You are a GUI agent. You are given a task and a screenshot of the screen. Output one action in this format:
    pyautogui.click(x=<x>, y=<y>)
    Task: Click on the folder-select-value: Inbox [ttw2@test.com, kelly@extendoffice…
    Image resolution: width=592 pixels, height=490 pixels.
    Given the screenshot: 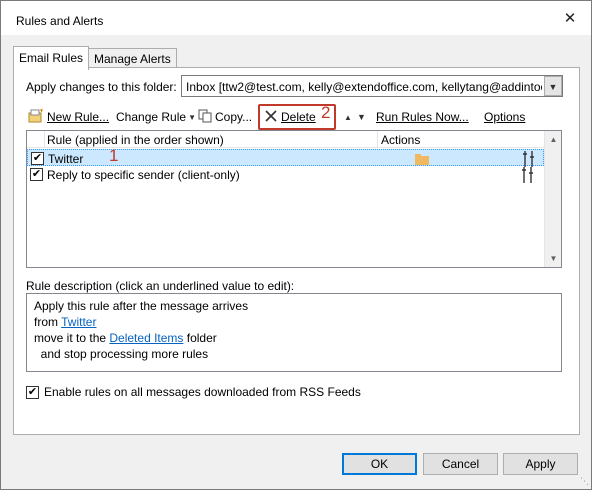 What is the action you would take?
    pyautogui.click(x=364, y=87)
    